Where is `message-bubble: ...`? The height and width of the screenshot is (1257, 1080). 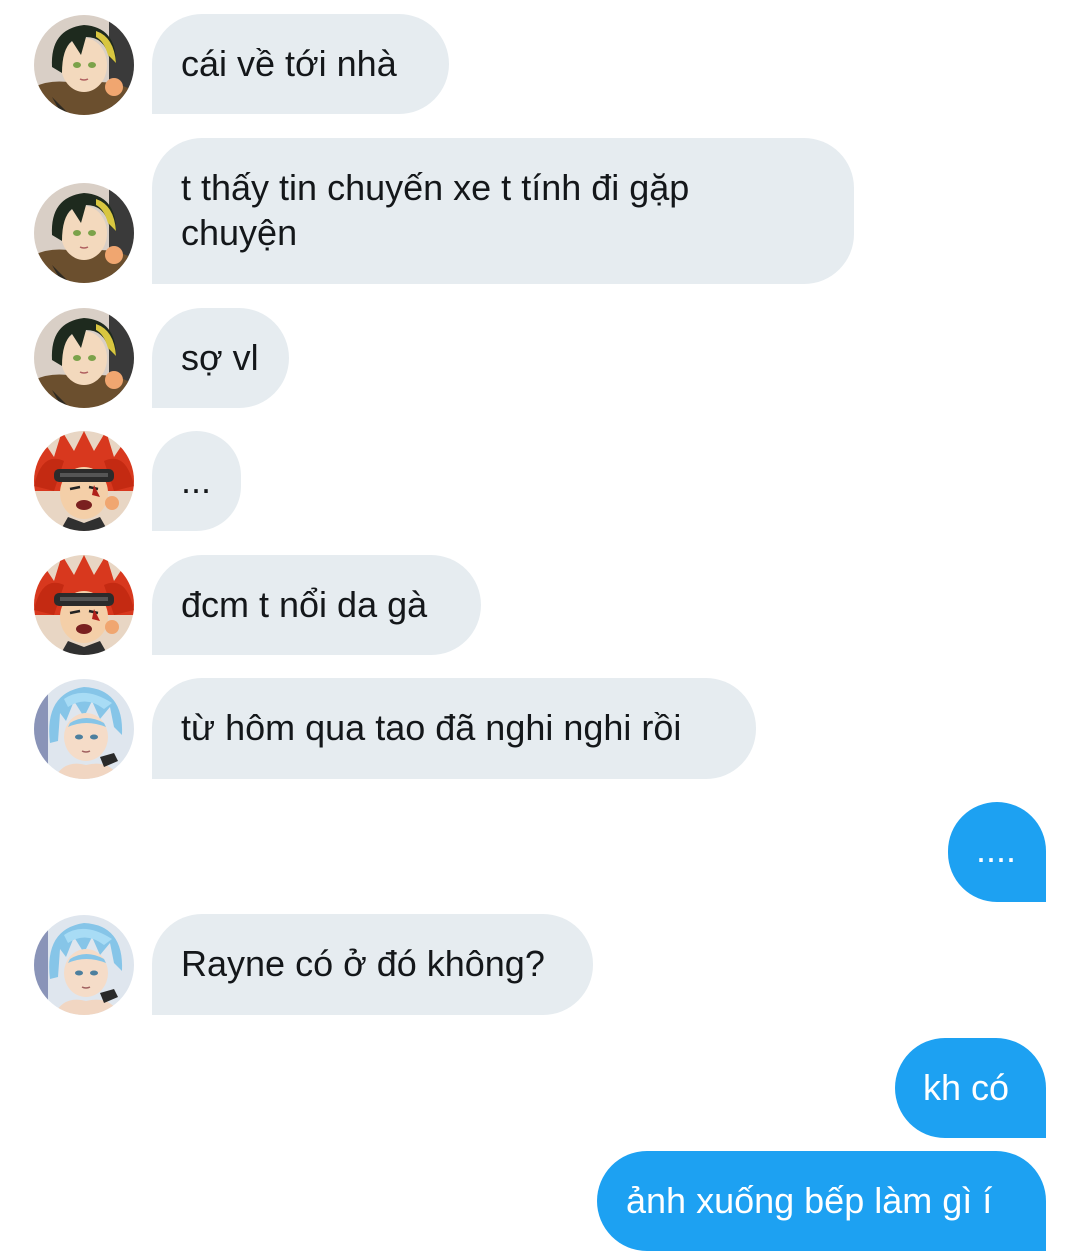 message-bubble: ... is located at coordinates (196, 481).